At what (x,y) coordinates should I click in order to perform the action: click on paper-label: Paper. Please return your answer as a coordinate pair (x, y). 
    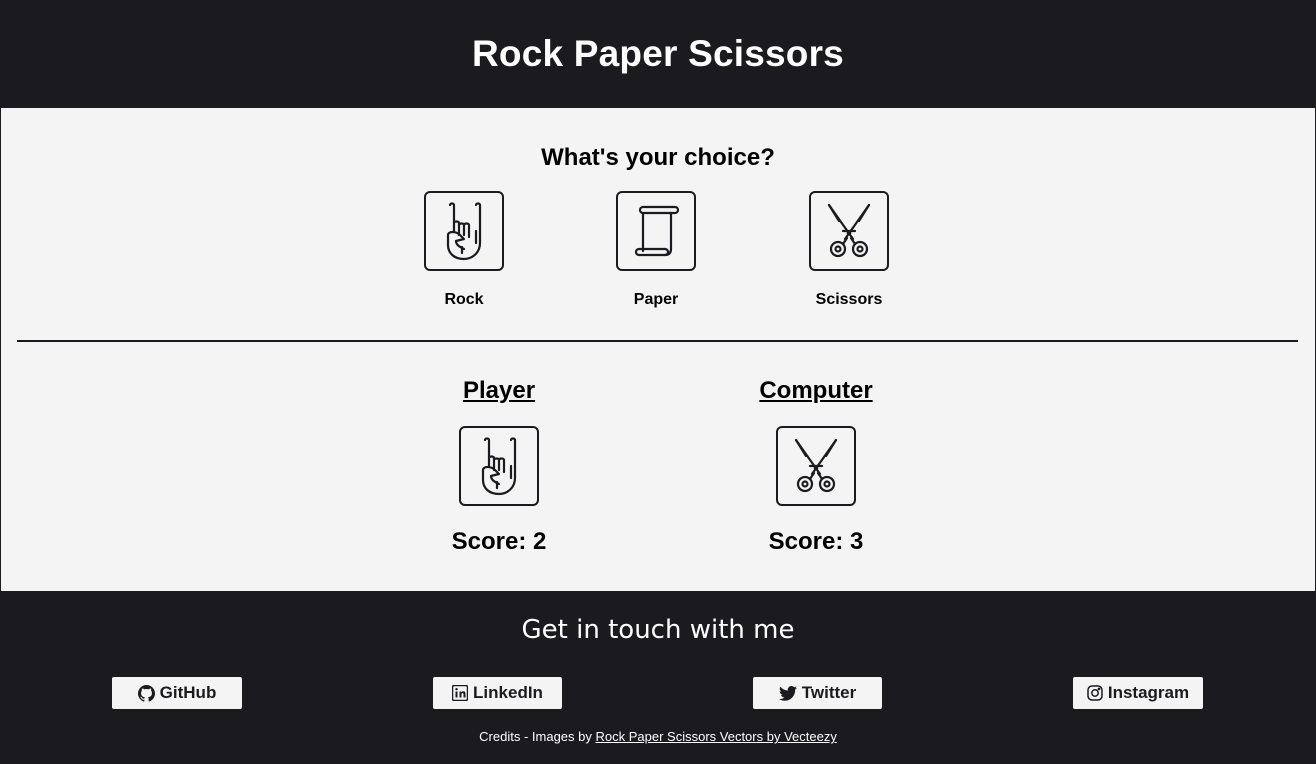
    Looking at the image, I should click on (656, 299).